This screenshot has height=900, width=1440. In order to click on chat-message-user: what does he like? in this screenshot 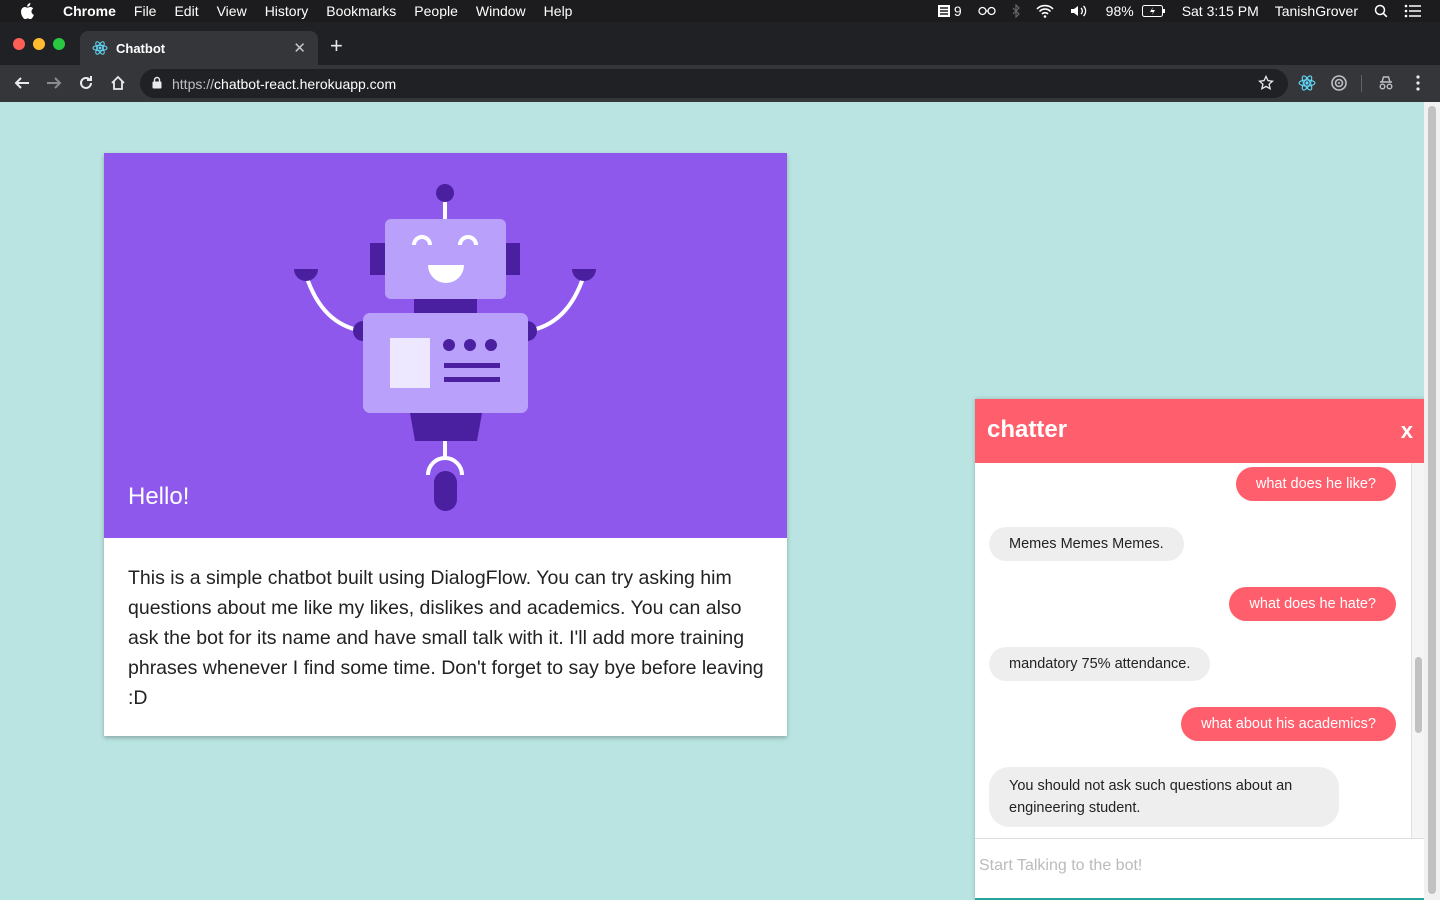, I will do `click(1315, 484)`.